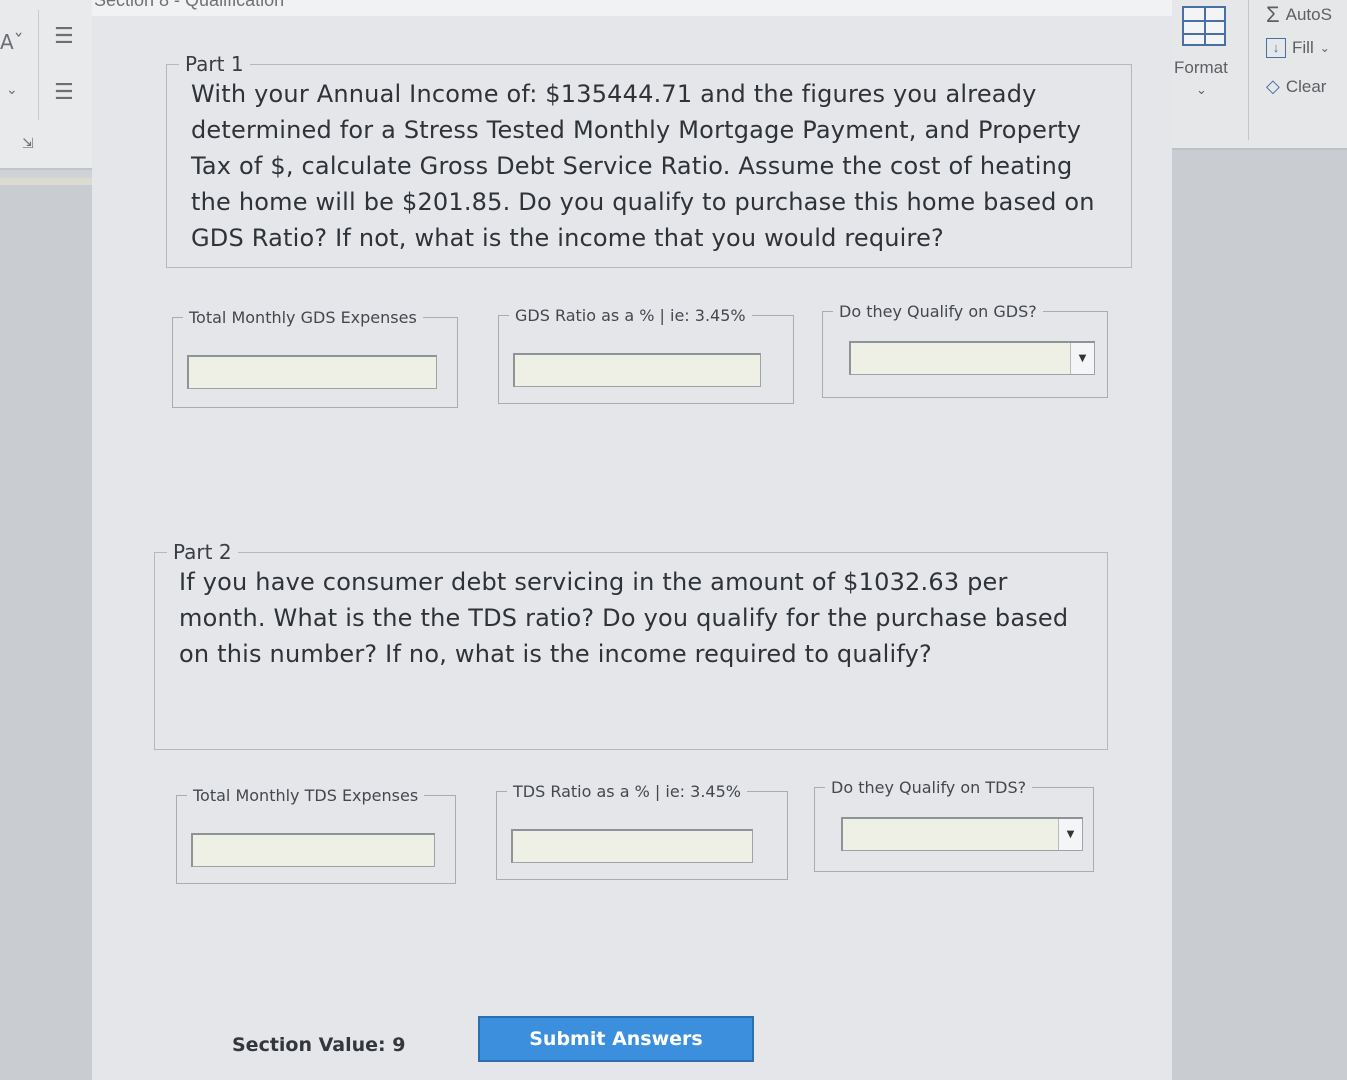 Image resolution: width=1347 pixels, height=1080 pixels. Describe the element at coordinates (972, 358) in the screenshot. I see `gds-qualify-select: ▼` at that location.